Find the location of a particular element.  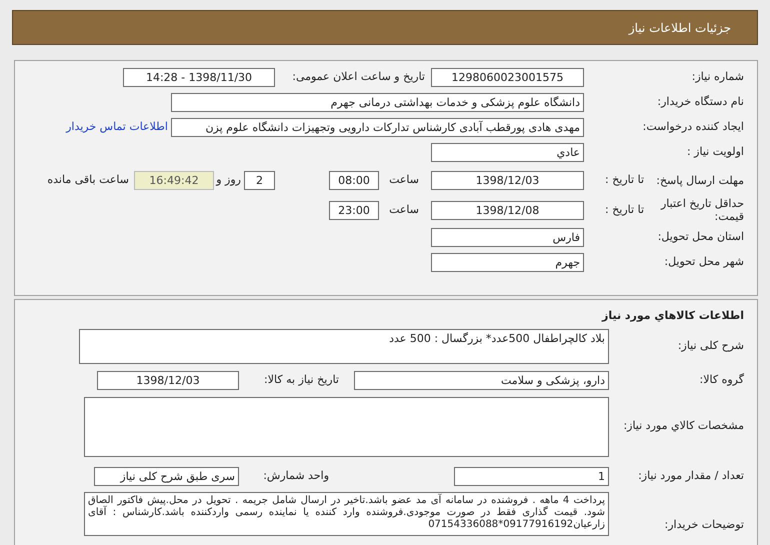

field-label: شهر محل تحویل: is located at coordinates (703, 262).